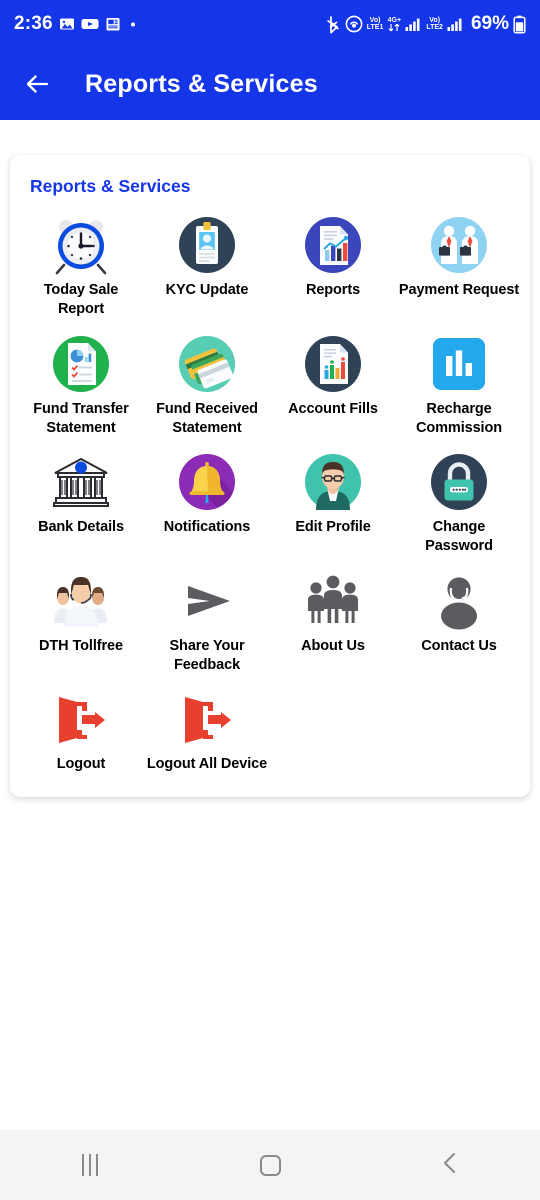  I want to click on volte1-top: Vo), so click(375, 20).